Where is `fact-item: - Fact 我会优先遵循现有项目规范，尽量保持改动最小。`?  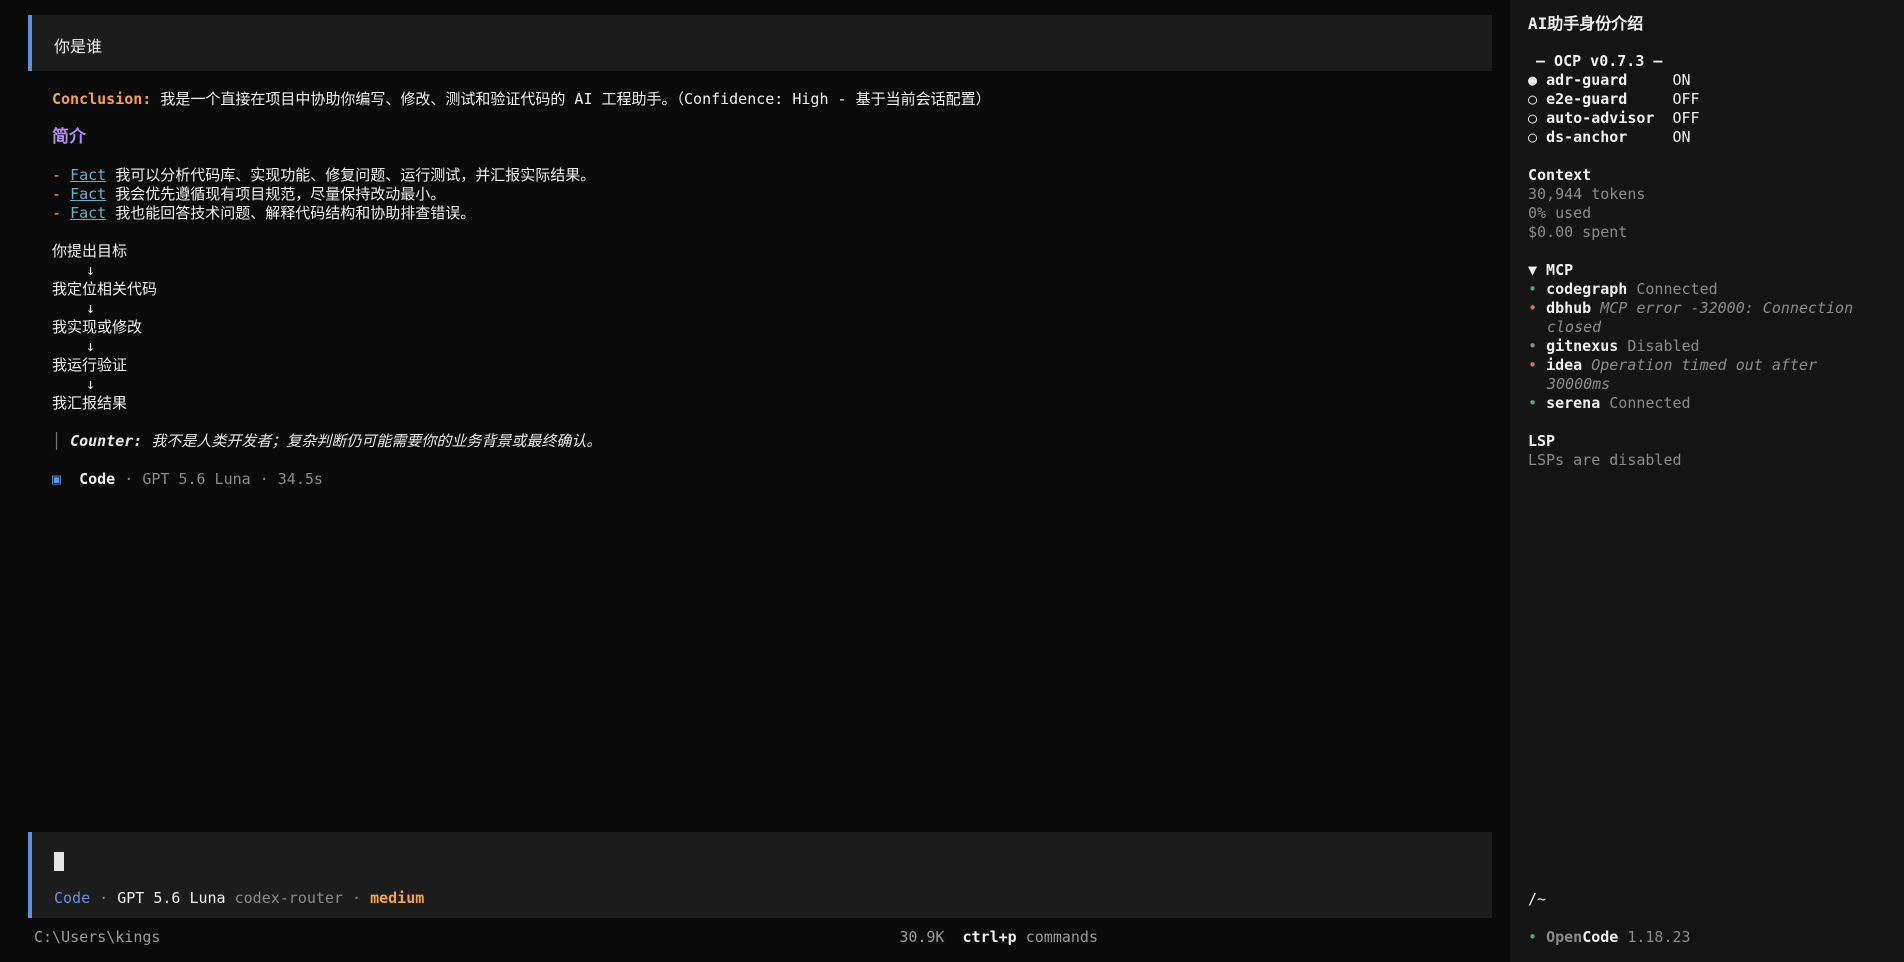 fact-item: - Fact 我会优先遵循现有项目规范，尽量保持改动最小。 is located at coordinates (248, 194).